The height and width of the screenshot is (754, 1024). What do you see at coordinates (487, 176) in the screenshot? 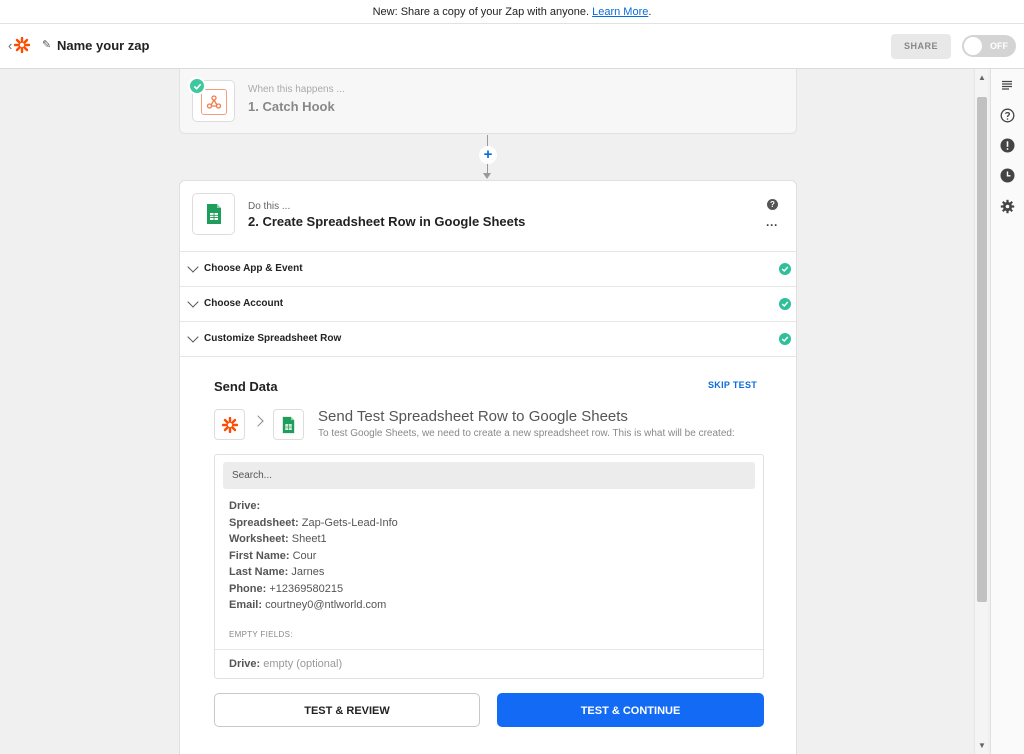
I see `connector-arrow-icon` at bounding box center [487, 176].